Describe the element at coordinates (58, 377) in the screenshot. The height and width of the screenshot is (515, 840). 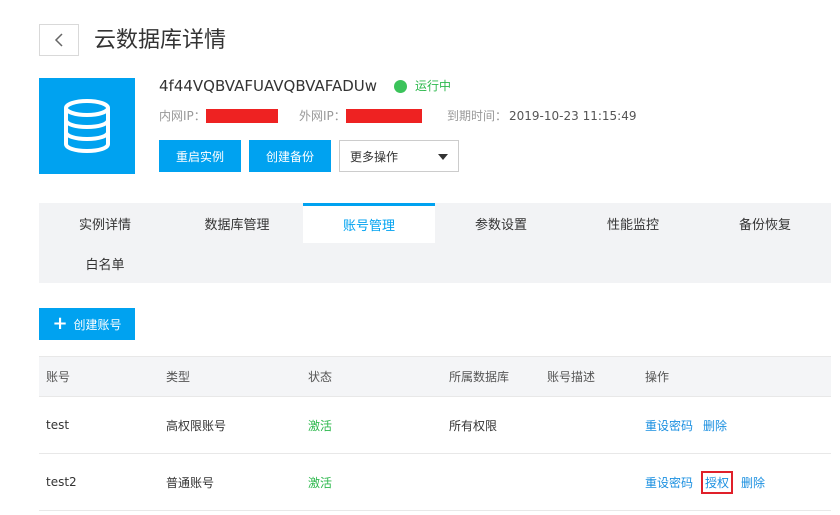
I see `header-account: 账号` at that location.